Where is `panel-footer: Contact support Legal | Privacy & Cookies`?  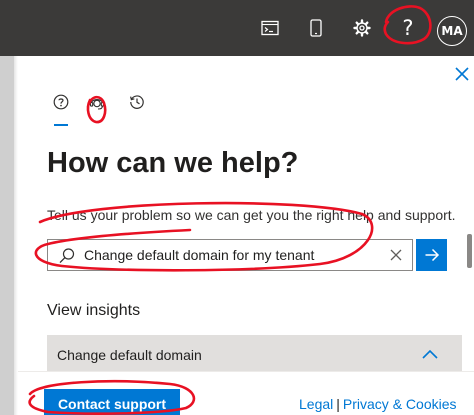 panel-footer: Contact support Legal | Privacy & Cookies is located at coordinates (246, 393).